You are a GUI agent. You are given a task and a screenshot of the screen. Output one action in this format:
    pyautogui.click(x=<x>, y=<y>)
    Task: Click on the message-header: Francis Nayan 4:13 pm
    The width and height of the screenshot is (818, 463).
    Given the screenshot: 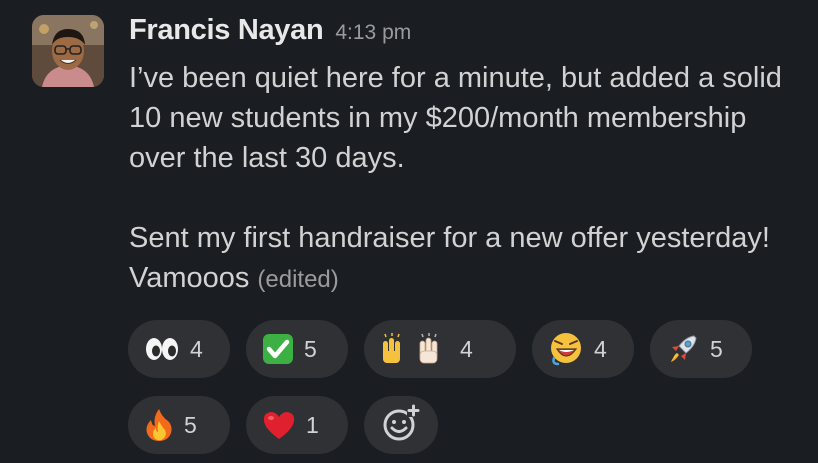 What is the action you would take?
    pyautogui.click(x=464, y=34)
    